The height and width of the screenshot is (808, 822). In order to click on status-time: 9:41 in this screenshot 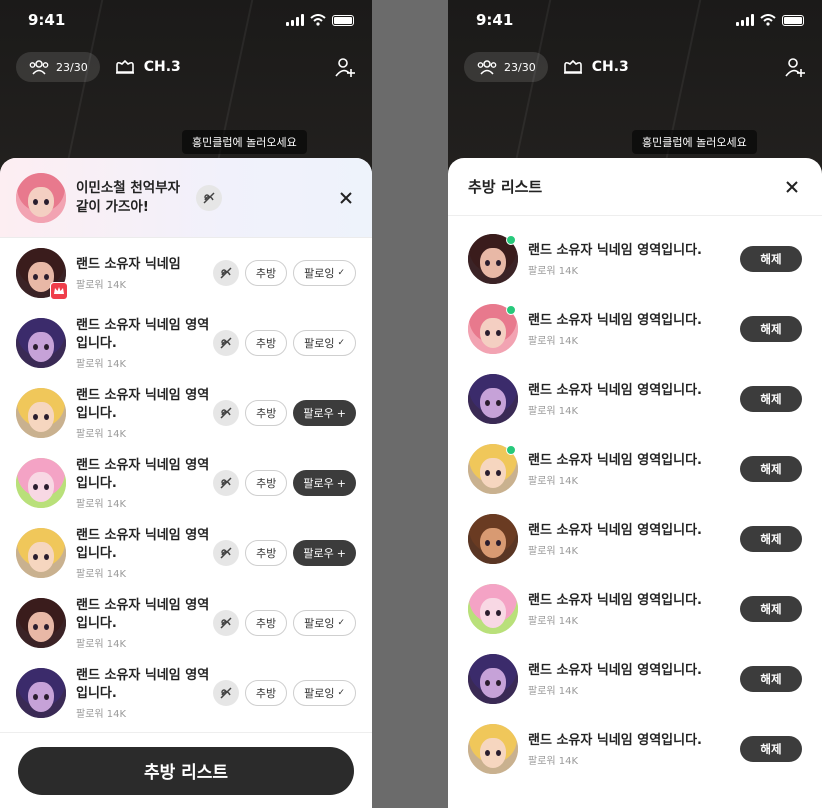, I will do `click(495, 20)`.